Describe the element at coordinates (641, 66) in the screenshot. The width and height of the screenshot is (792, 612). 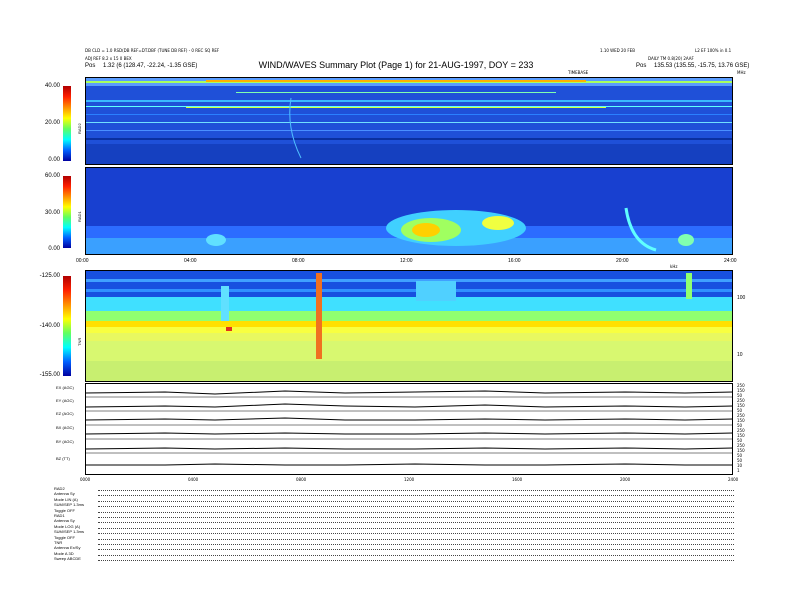
I see `pos-right-label: Pos` at that location.